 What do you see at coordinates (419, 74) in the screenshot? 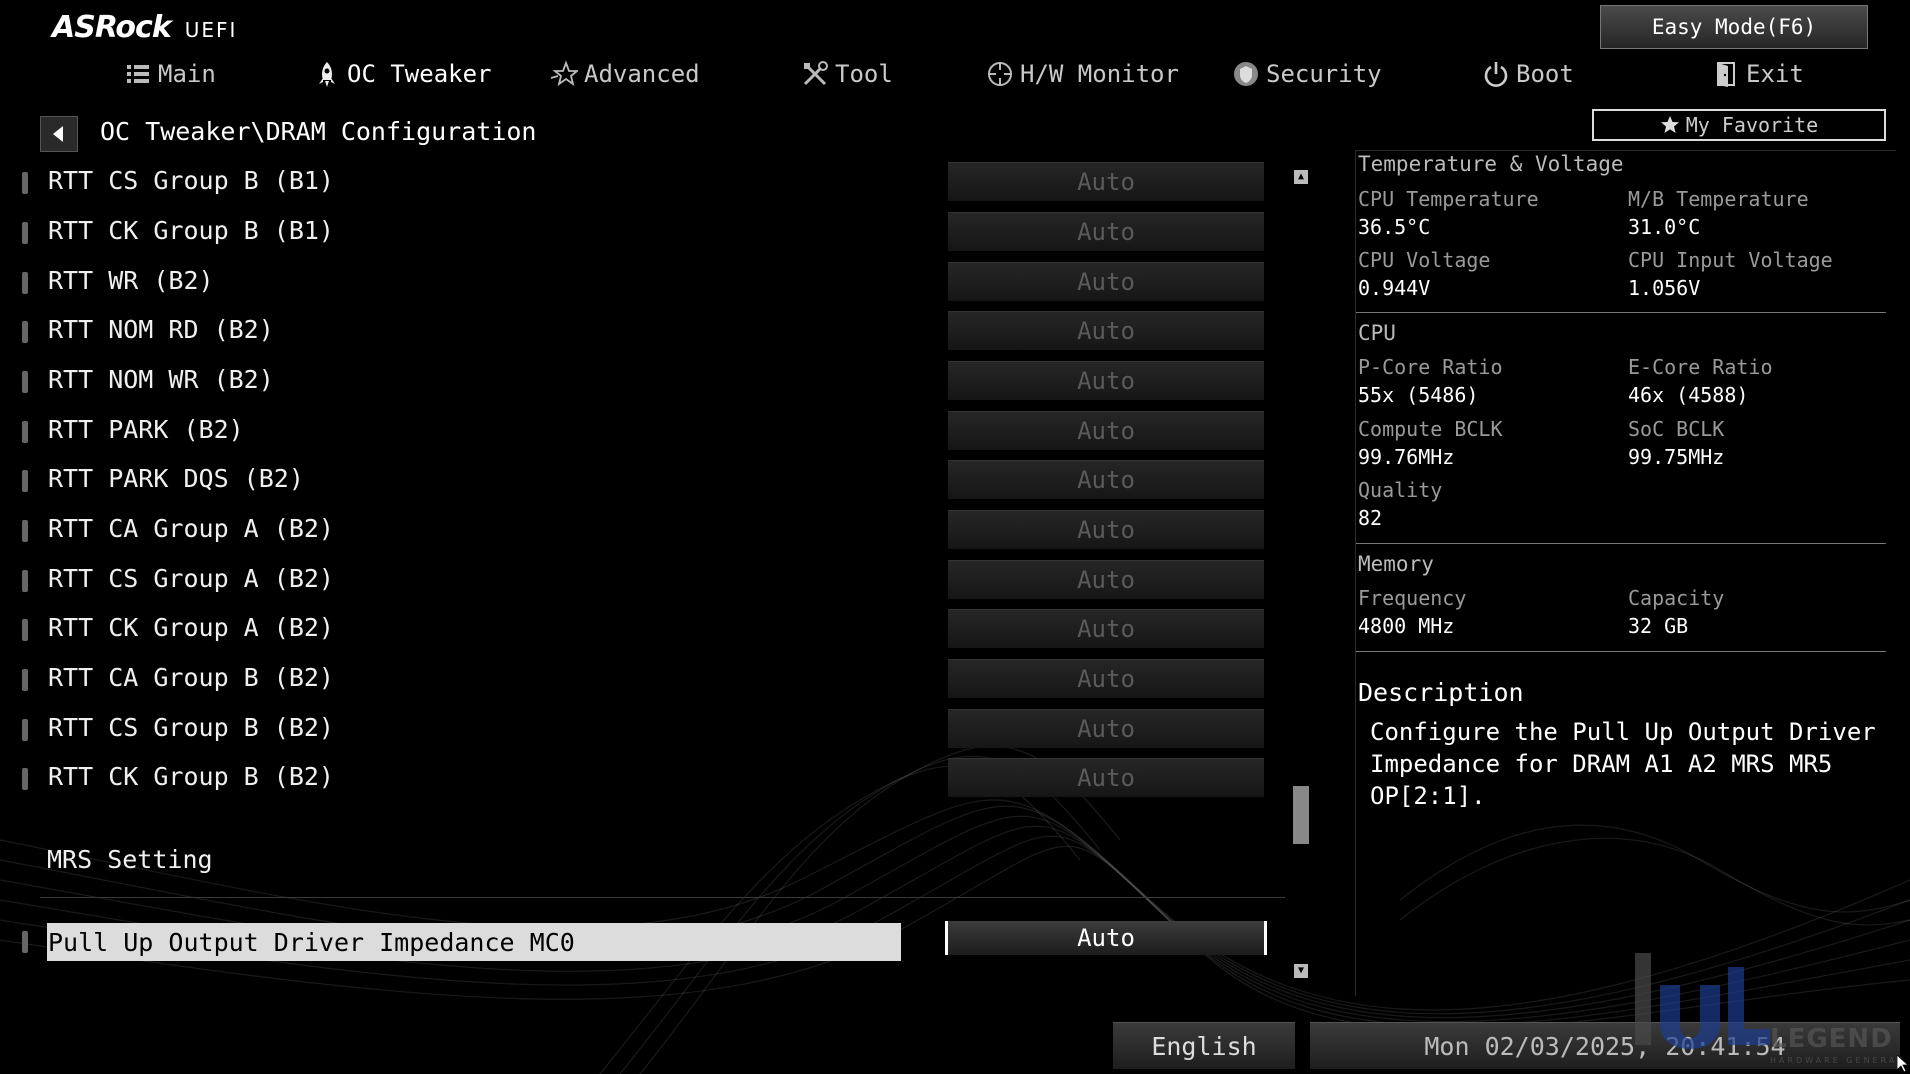
I see `tab-oc-tweaker-label: OC Tweaker` at bounding box center [419, 74].